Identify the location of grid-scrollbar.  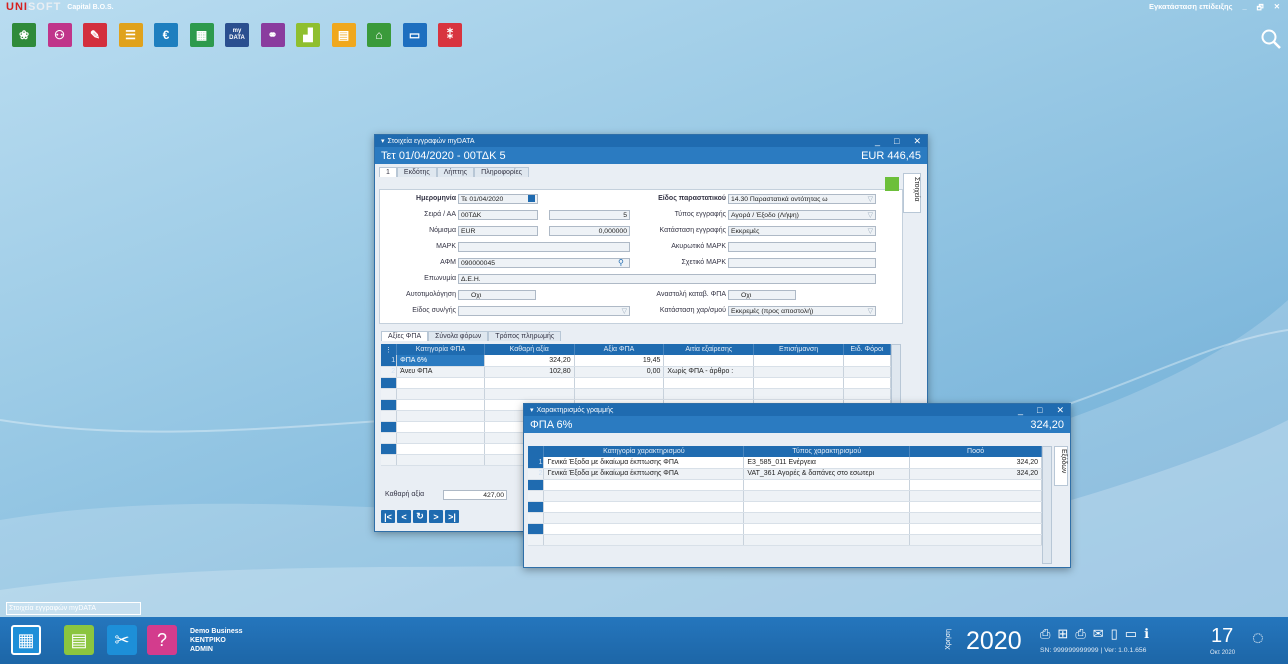
(1047, 505).